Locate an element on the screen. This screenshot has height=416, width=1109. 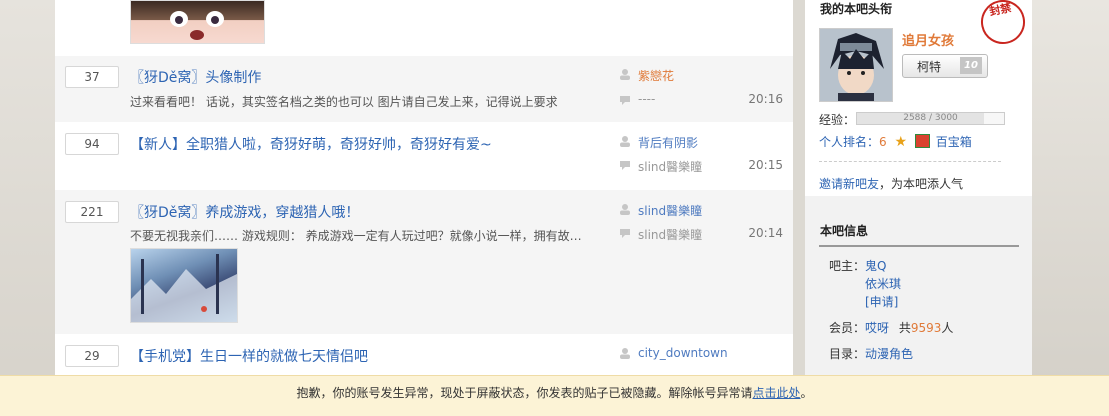
thread-author: 背后有阴影 is located at coordinates (668, 142).